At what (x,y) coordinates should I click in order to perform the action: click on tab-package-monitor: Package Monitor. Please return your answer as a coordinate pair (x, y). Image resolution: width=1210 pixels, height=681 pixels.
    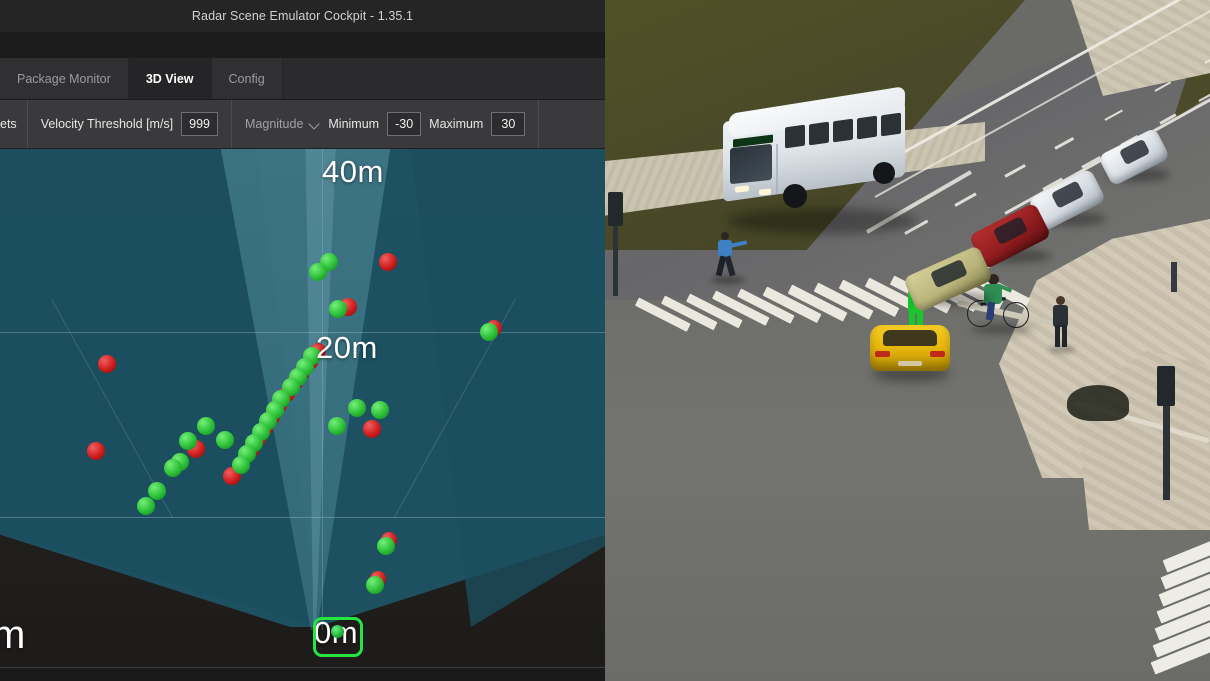
    Looking at the image, I should click on (64, 78).